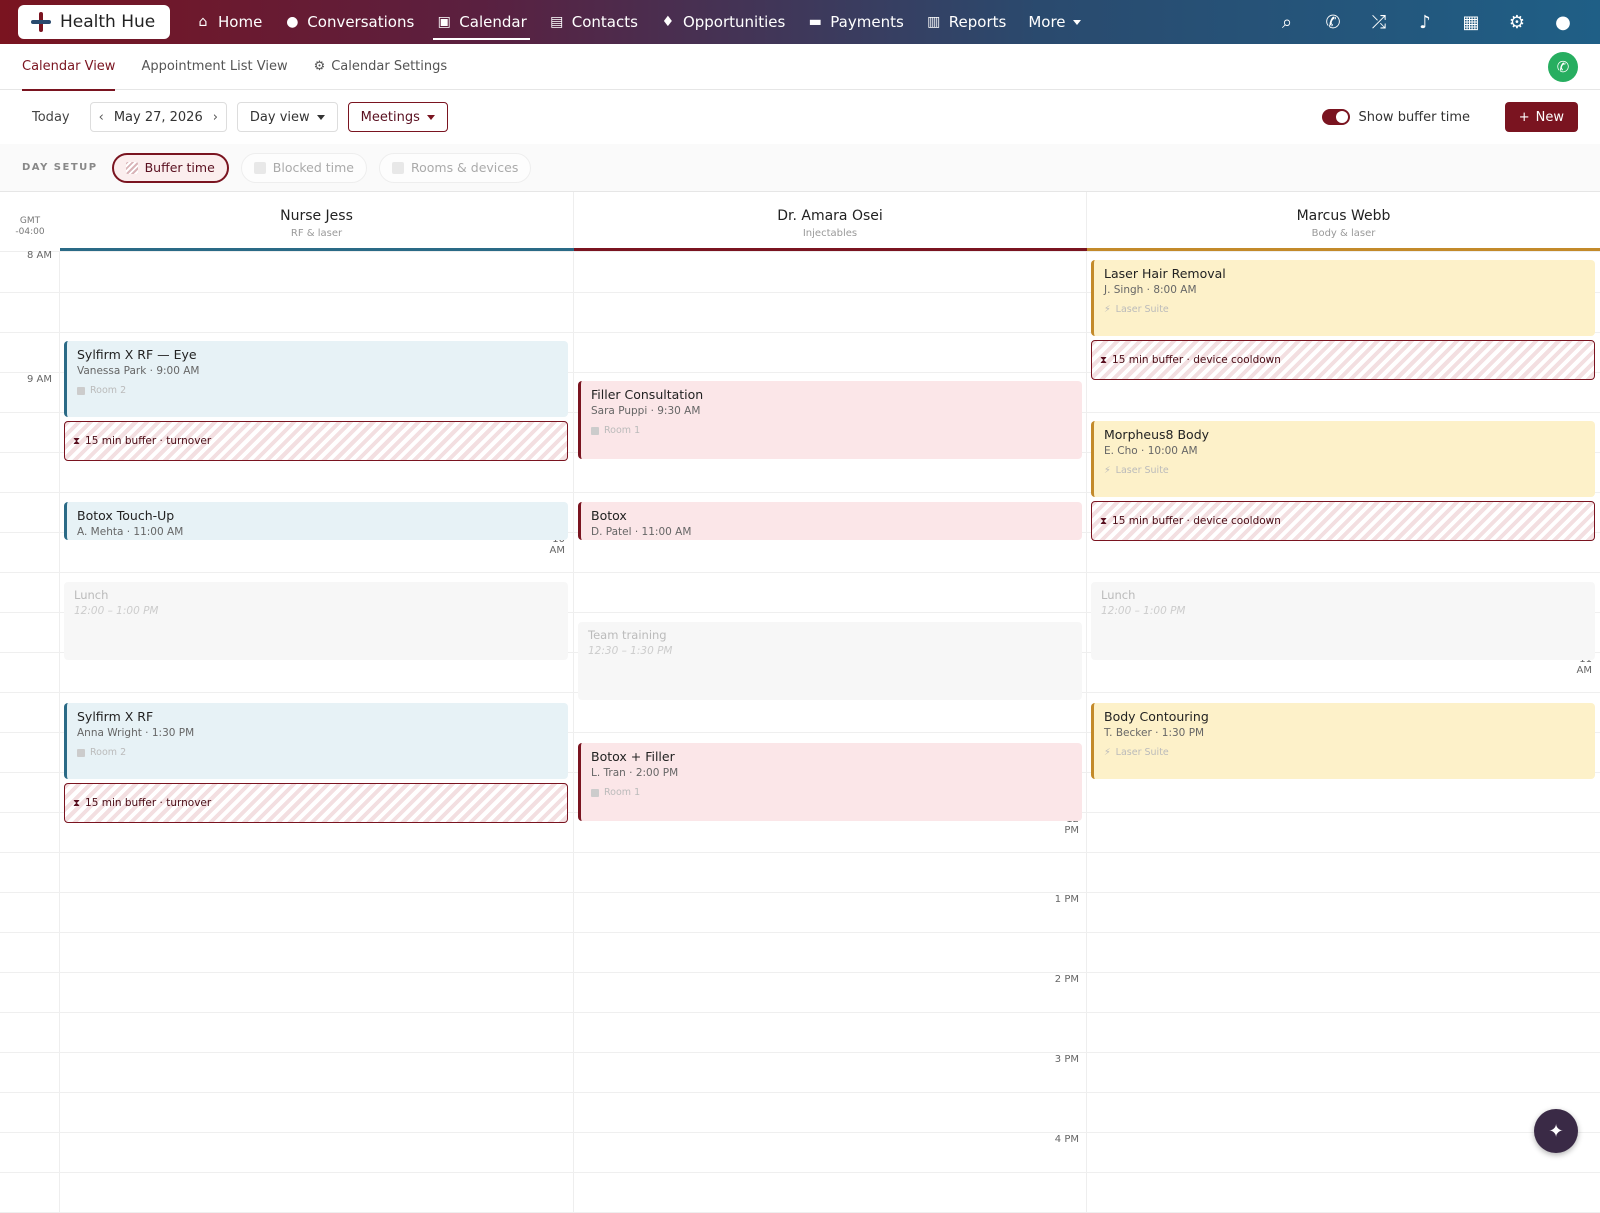  What do you see at coordinates (287, 117) in the screenshot?
I see `view-dropdown: Day view` at bounding box center [287, 117].